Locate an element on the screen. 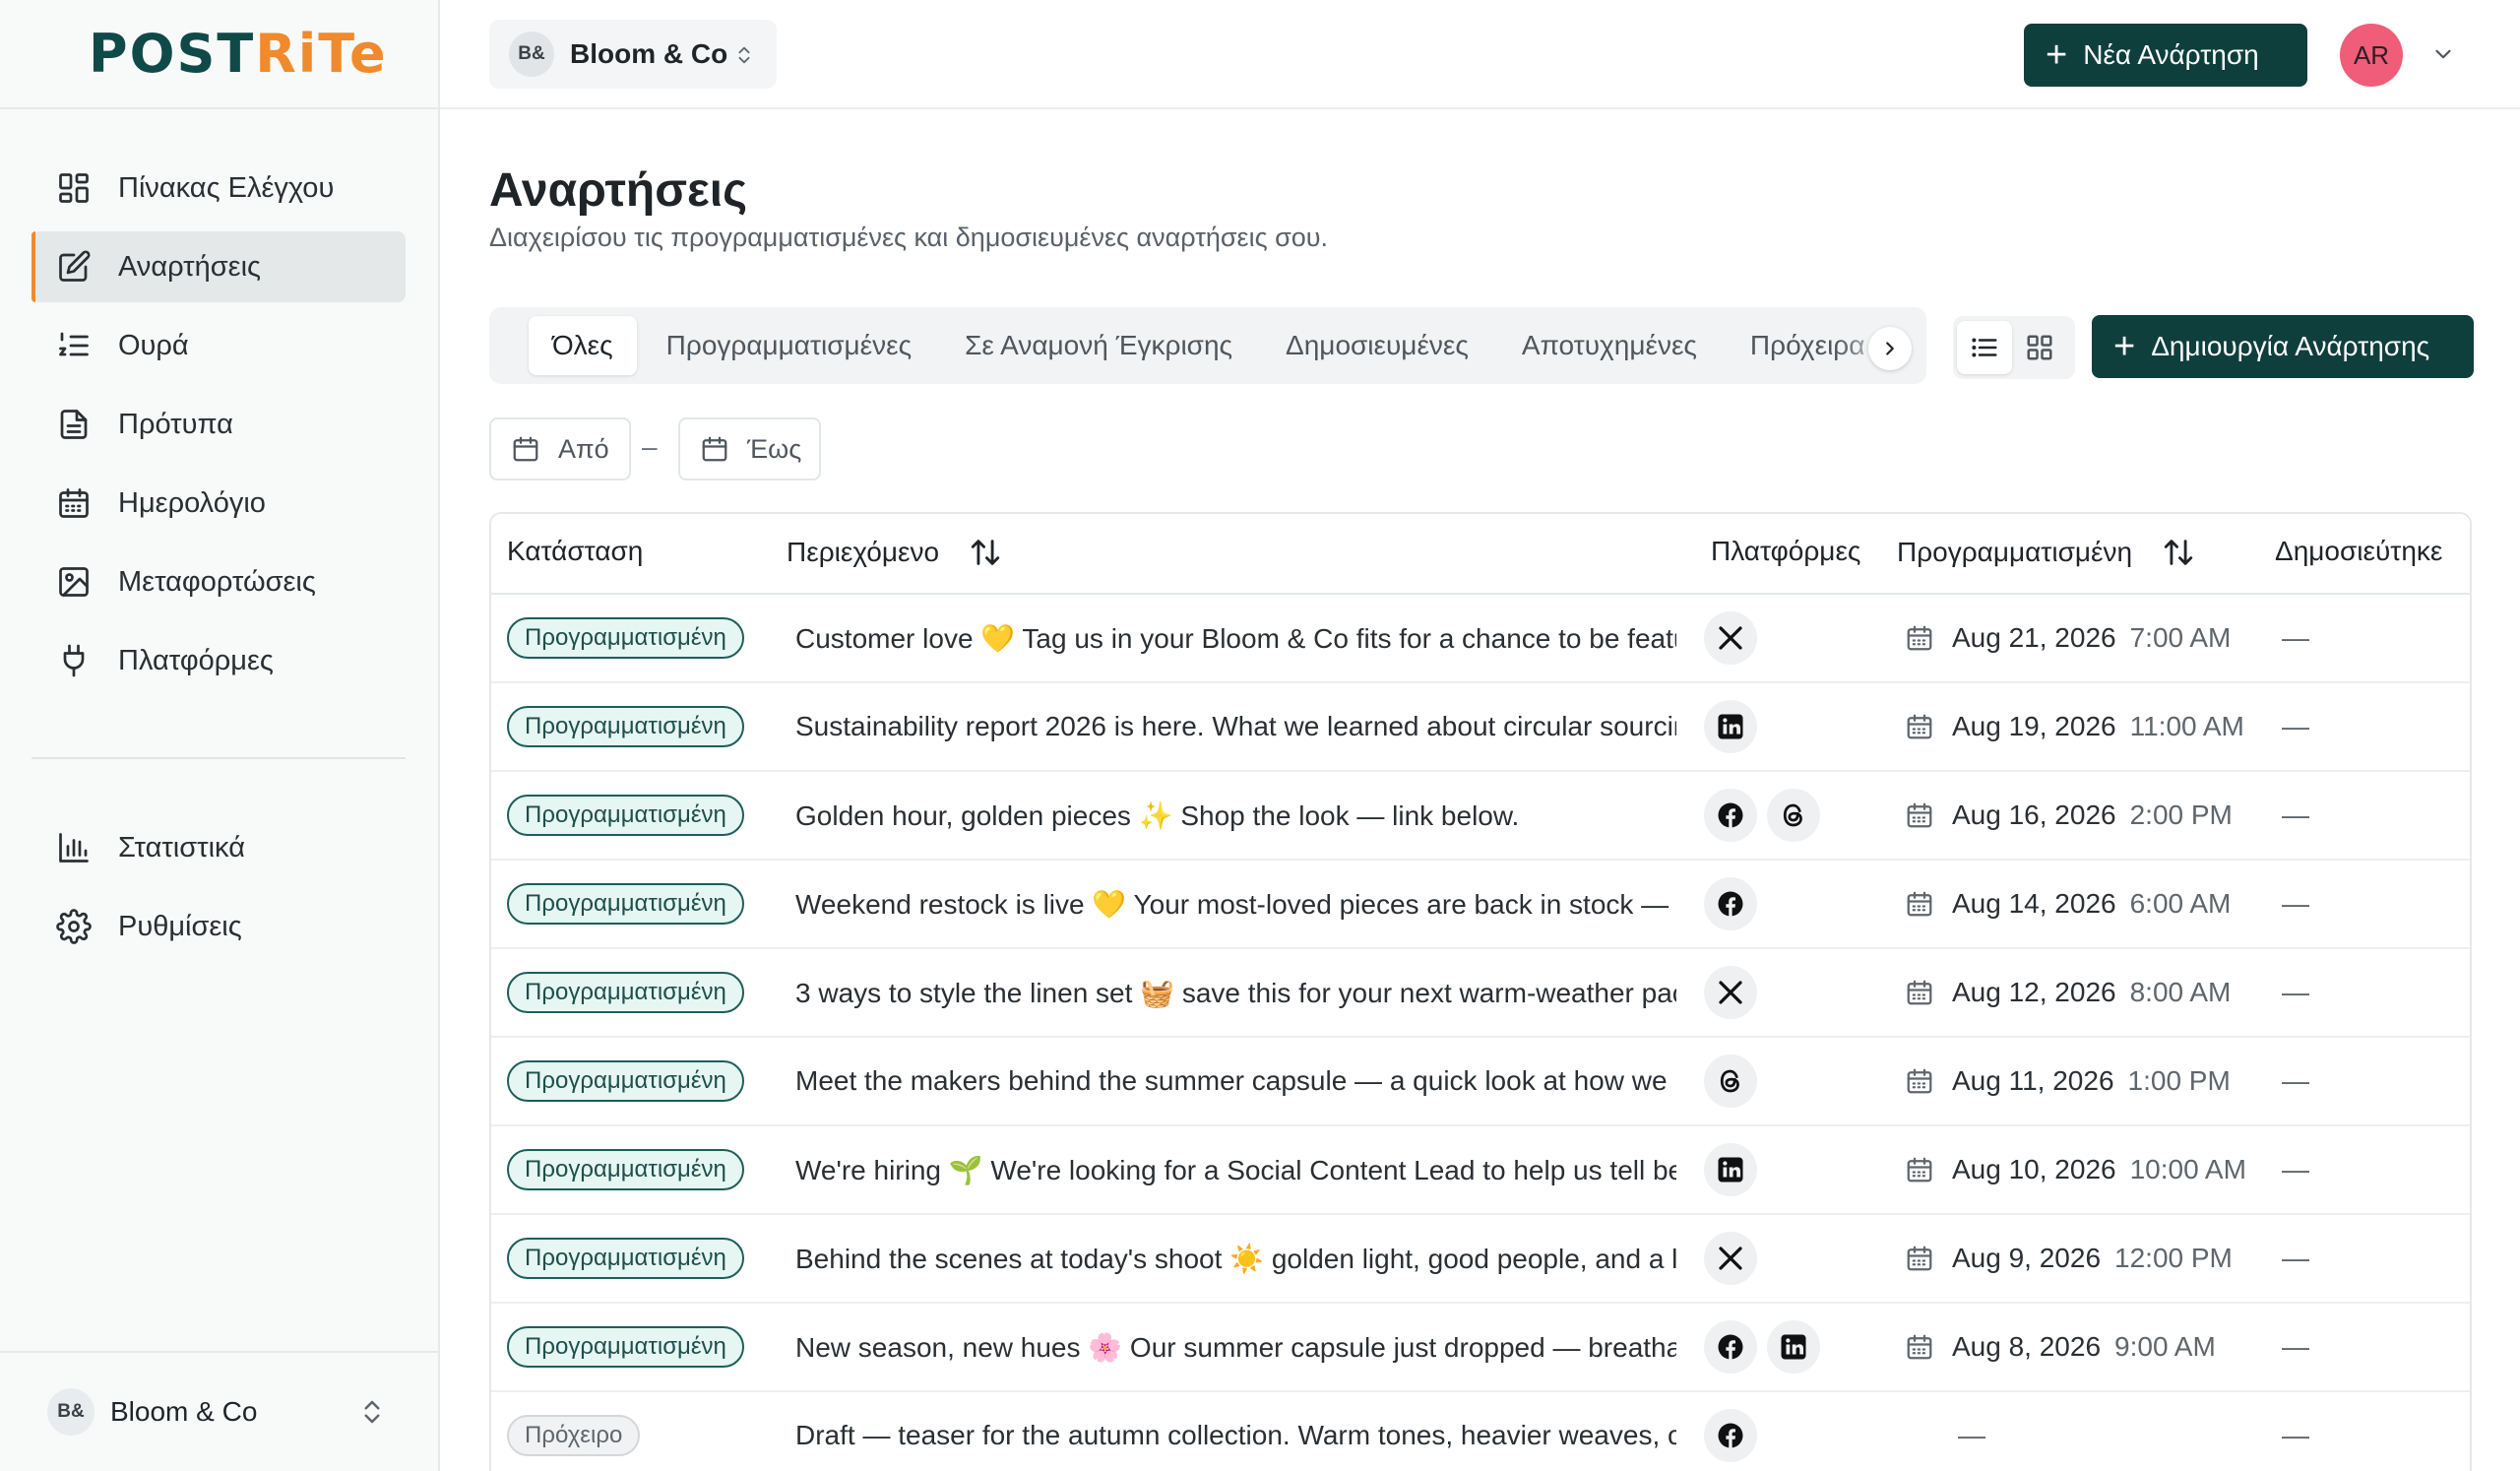 The height and width of the screenshot is (1471, 2520). sidebar-item-7: Στατιστικά is located at coordinates (219, 847).